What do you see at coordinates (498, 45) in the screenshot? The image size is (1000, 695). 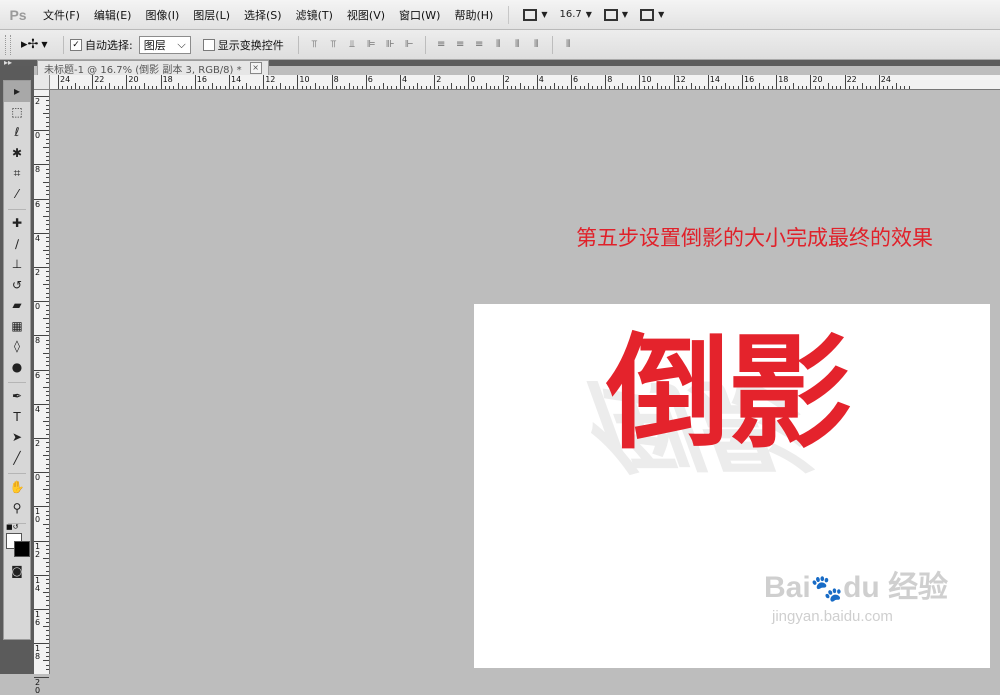 I see `distribute-left-icon: ⦀` at bounding box center [498, 45].